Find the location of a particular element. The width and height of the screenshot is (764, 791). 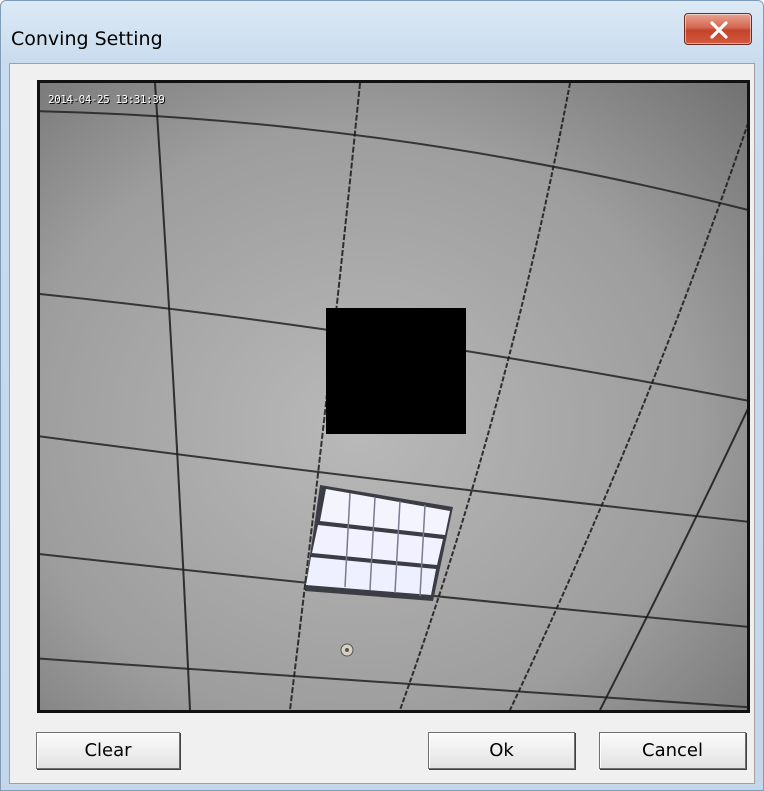

close-x-icon is located at coordinates (719, 30).